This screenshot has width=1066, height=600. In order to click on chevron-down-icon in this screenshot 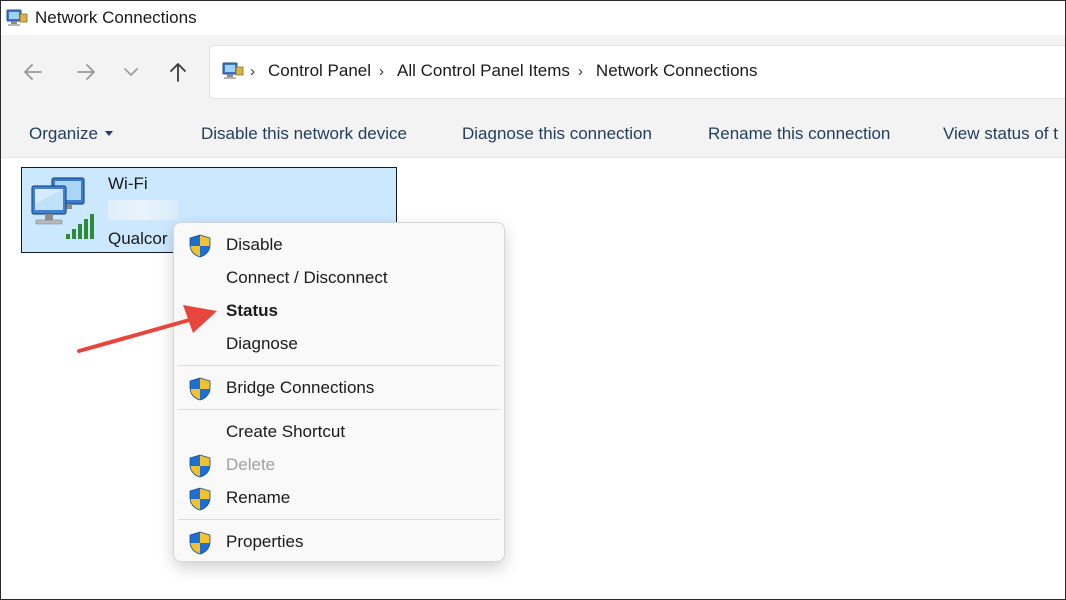, I will do `click(131, 72)`.